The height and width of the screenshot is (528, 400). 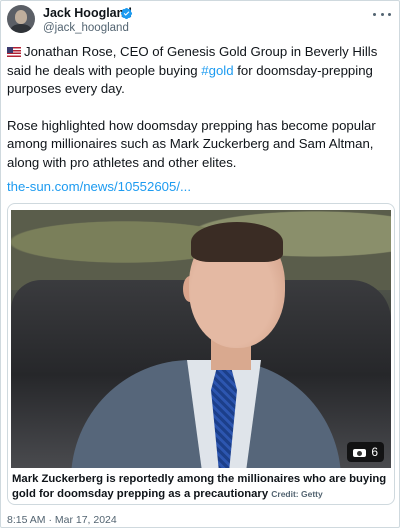 I want to click on photo-count-badge: 6, so click(x=365, y=452).